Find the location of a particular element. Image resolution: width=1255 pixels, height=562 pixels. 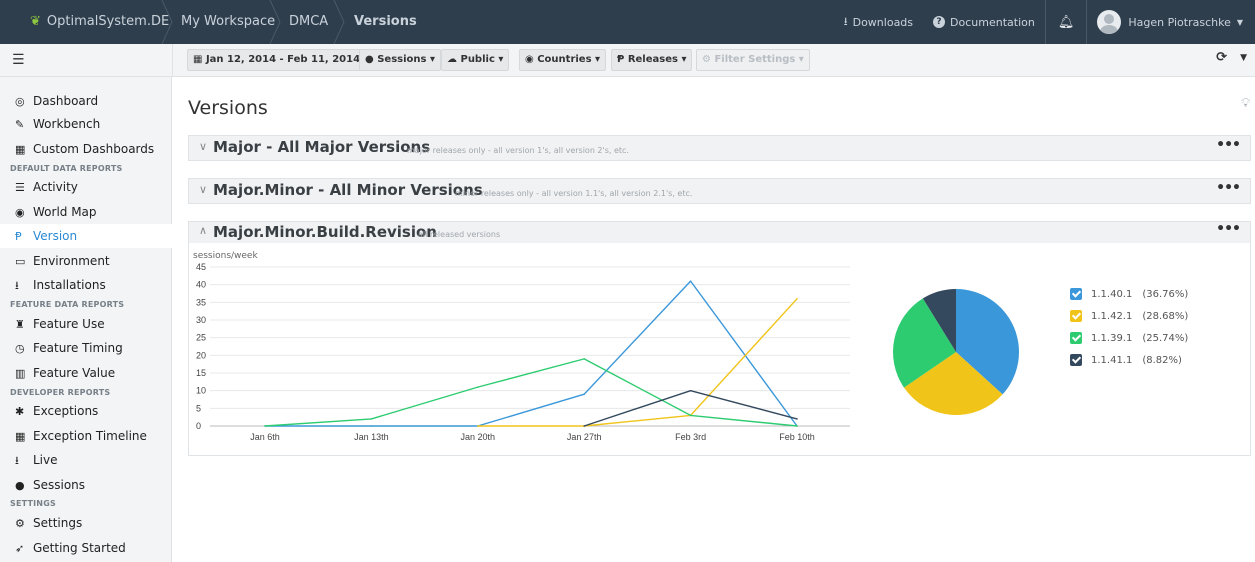

legend-item: 1.1.41.1 (8.82%) is located at coordinates (1129, 360).